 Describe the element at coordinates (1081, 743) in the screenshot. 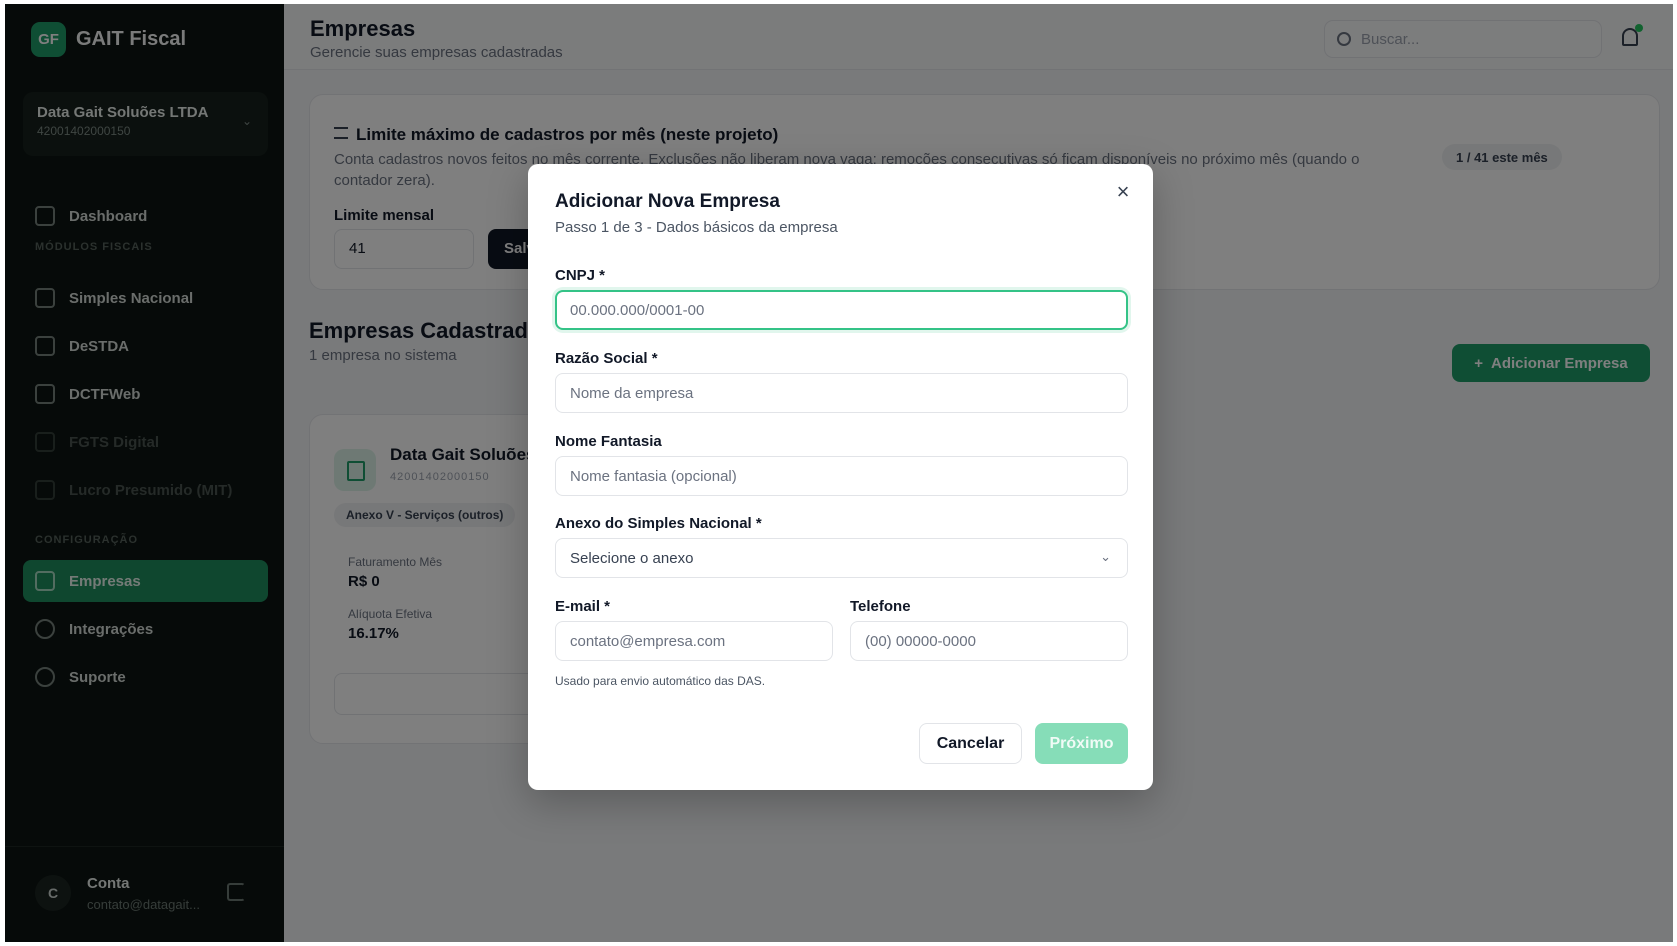

I see `next-button: Próximo` at that location.